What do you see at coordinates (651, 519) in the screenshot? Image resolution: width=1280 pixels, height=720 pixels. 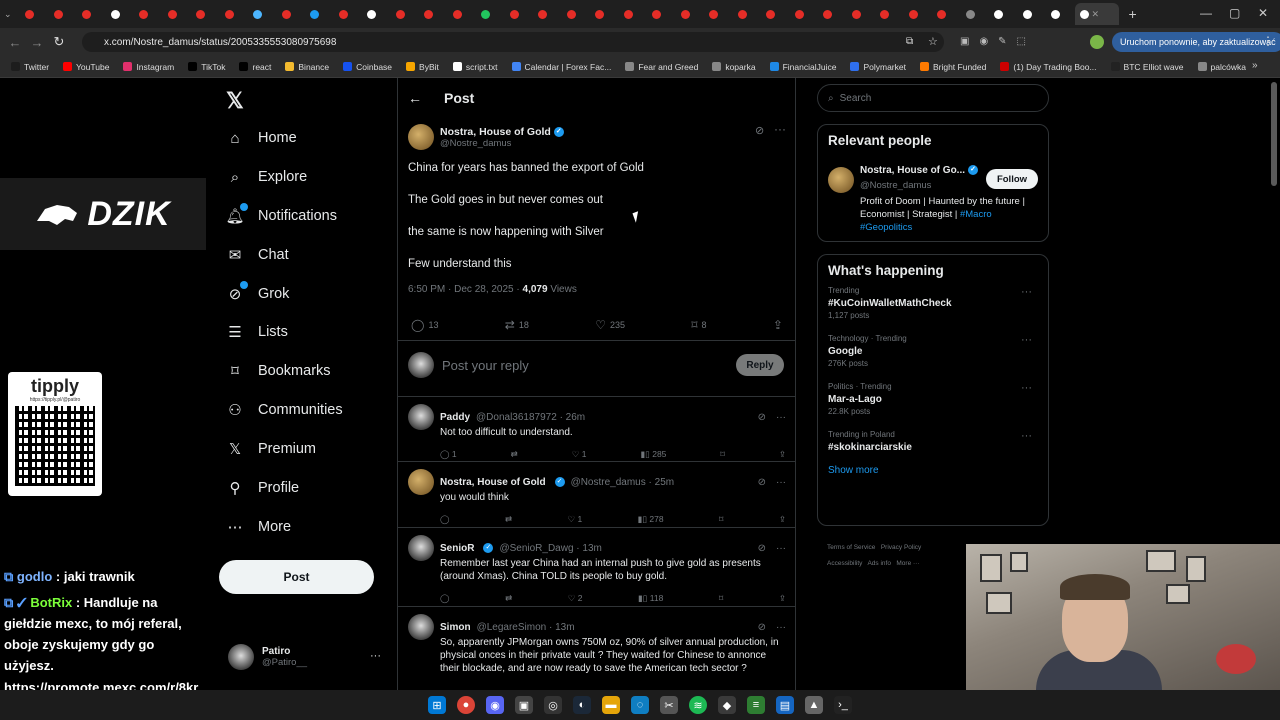 I see `views-button: ▮▯ 278` at bounding box center [651, 519].